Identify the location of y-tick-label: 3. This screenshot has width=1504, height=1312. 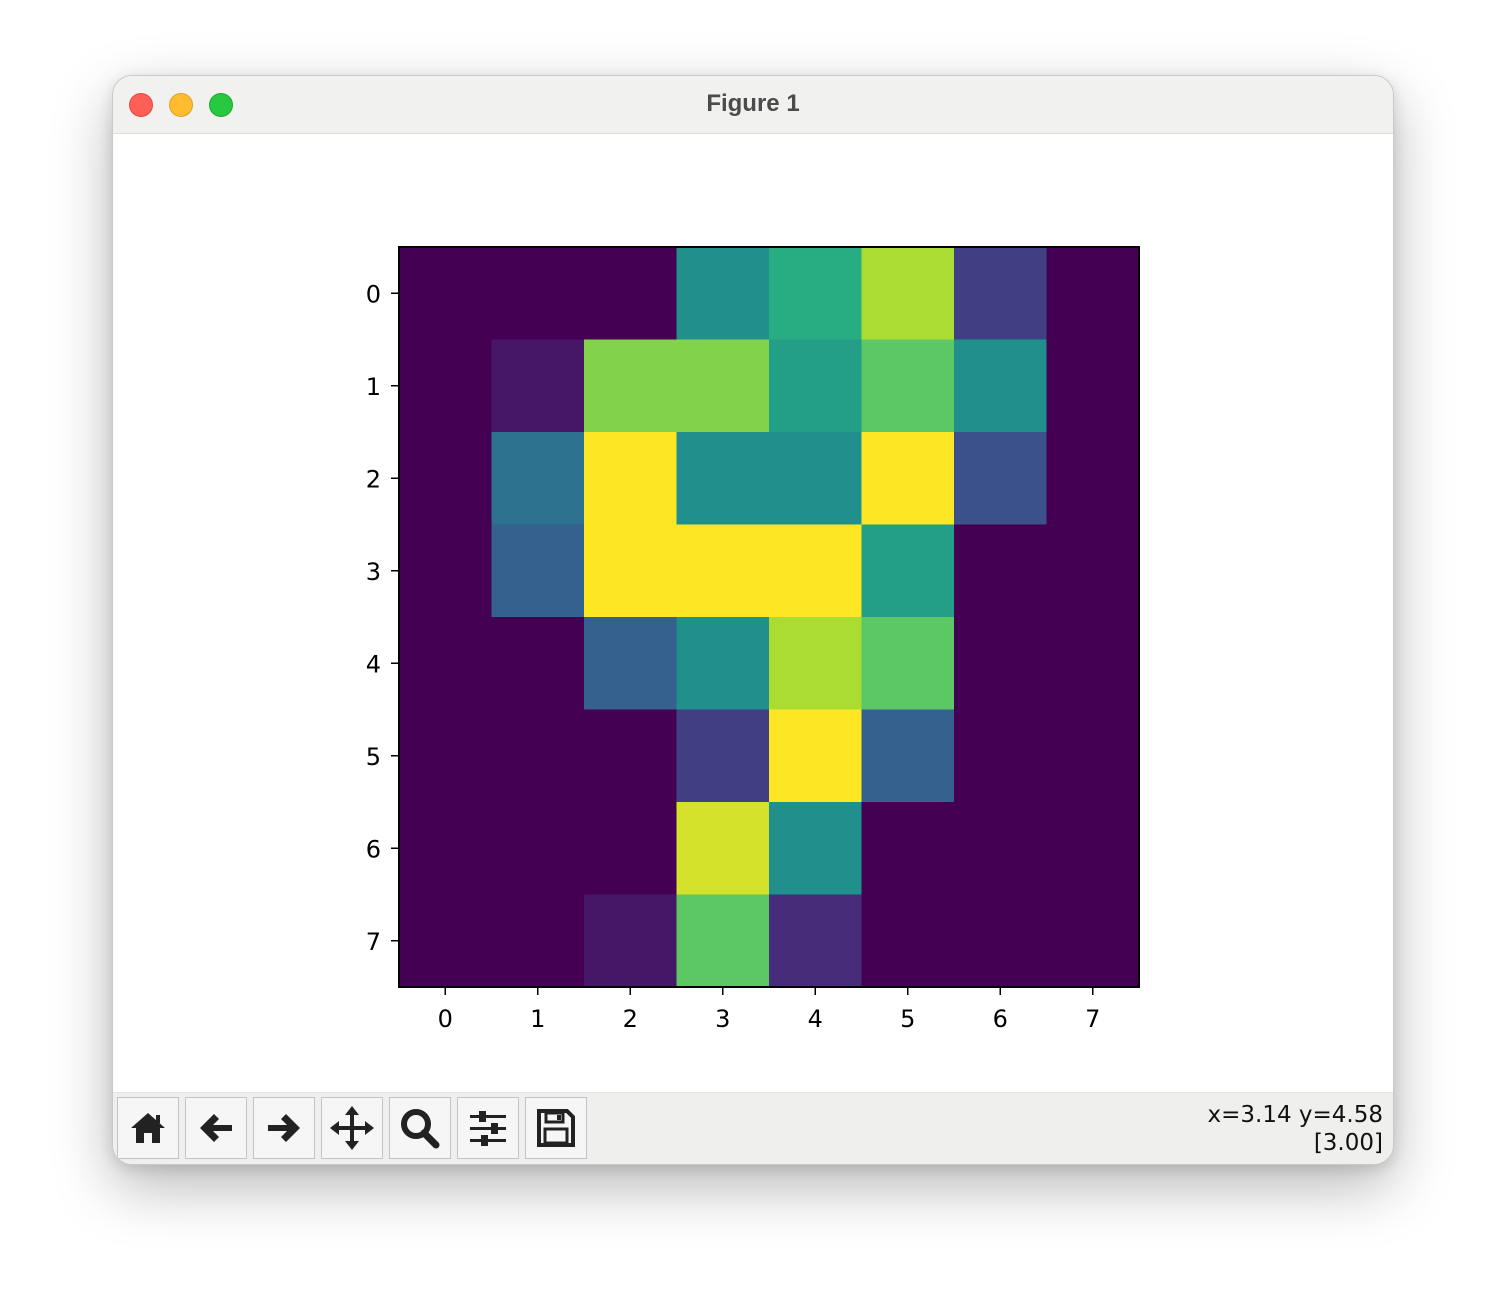
(373, 572).